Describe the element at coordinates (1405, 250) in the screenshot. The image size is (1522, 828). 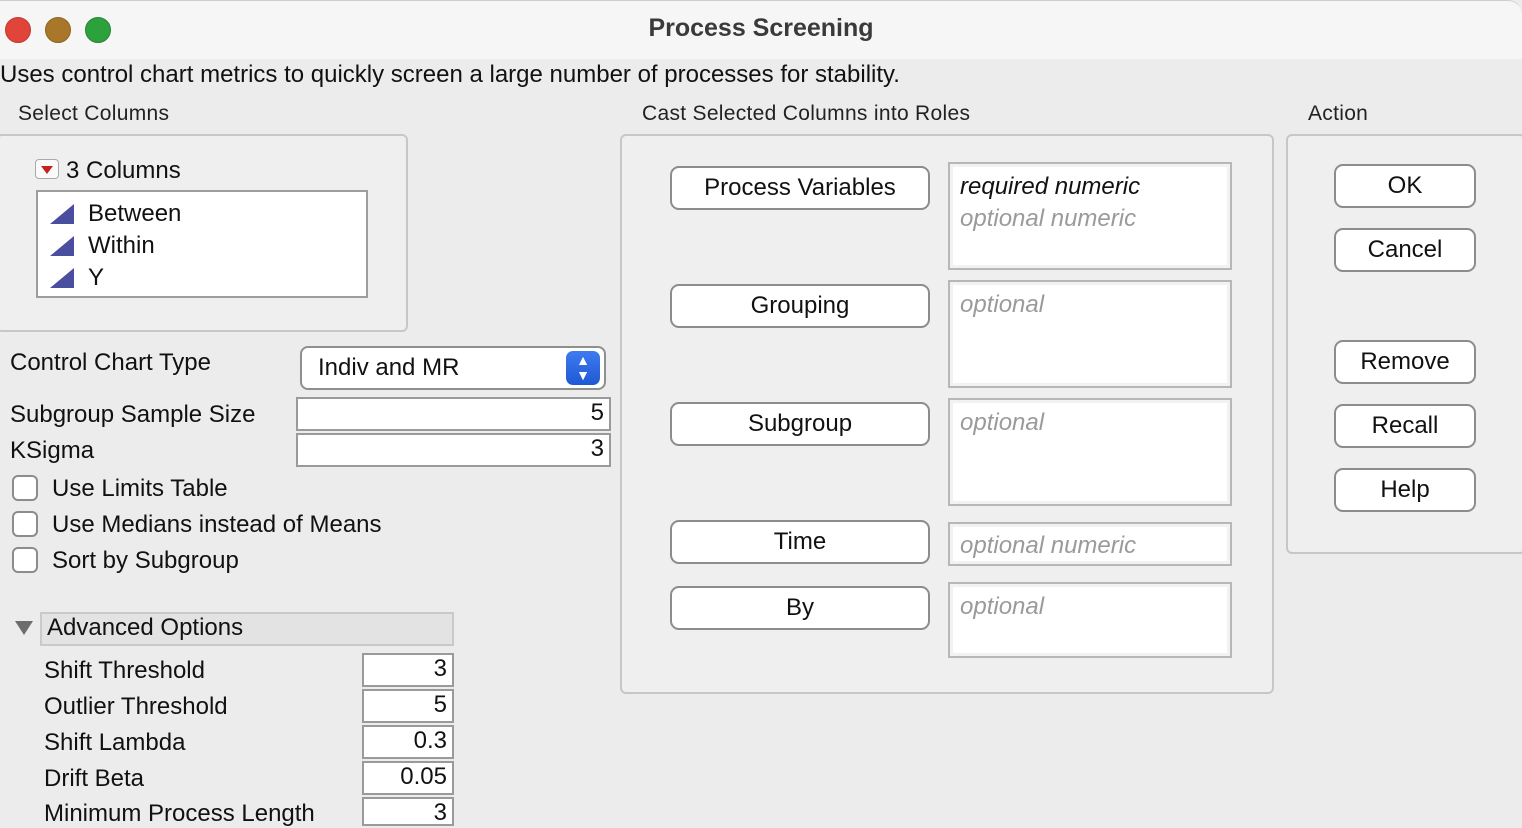
I see `cancel-button: Cancel` at that location.